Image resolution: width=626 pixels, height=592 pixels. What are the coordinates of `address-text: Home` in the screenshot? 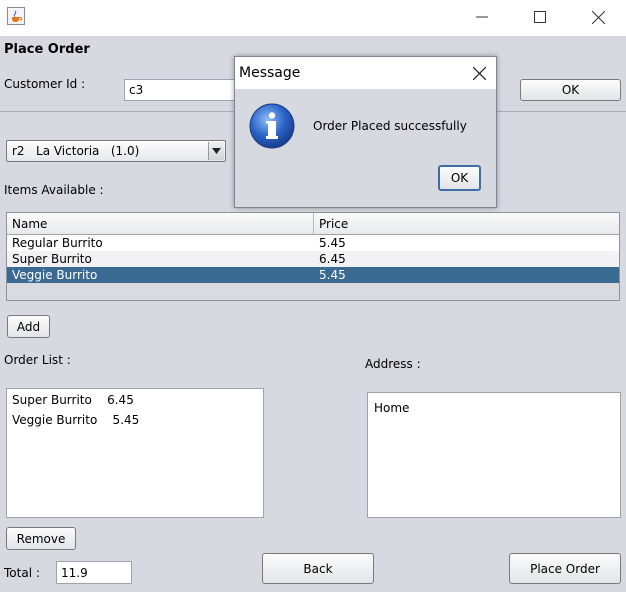 It's located at (392, 408).